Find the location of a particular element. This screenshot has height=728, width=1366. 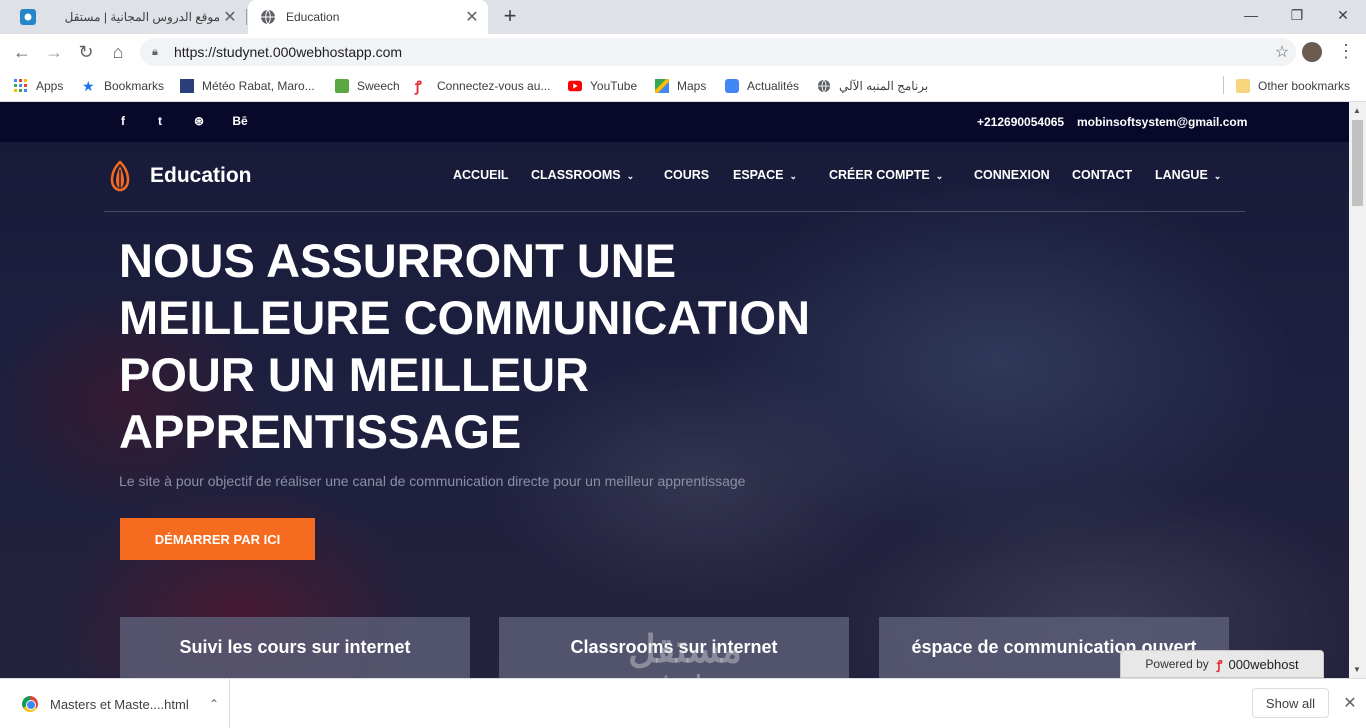

contact-email: mobinsoftsystem@gmail.com is located at coordinates (1162, 122).